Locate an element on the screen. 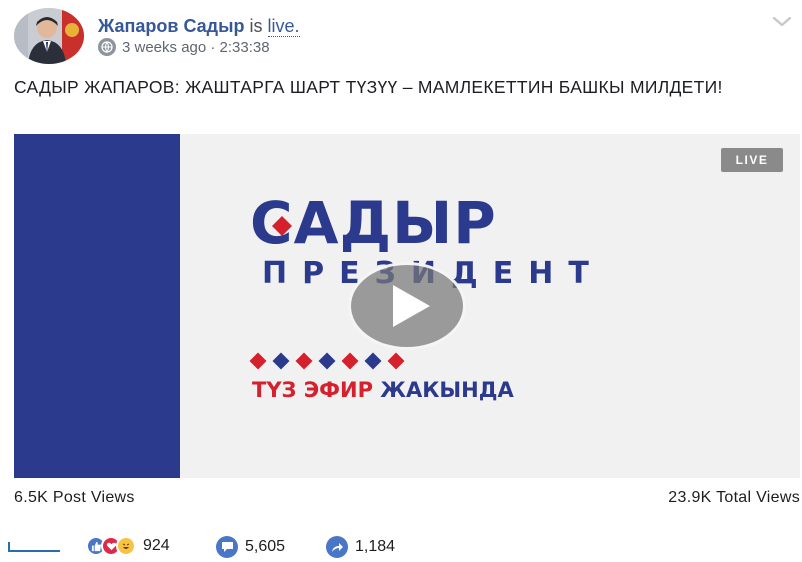  status-verb: is is located at coordinates (256, 26).